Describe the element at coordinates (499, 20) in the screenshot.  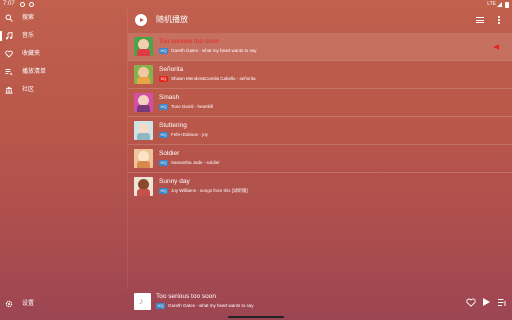
I see `more-options-icon` at that location.